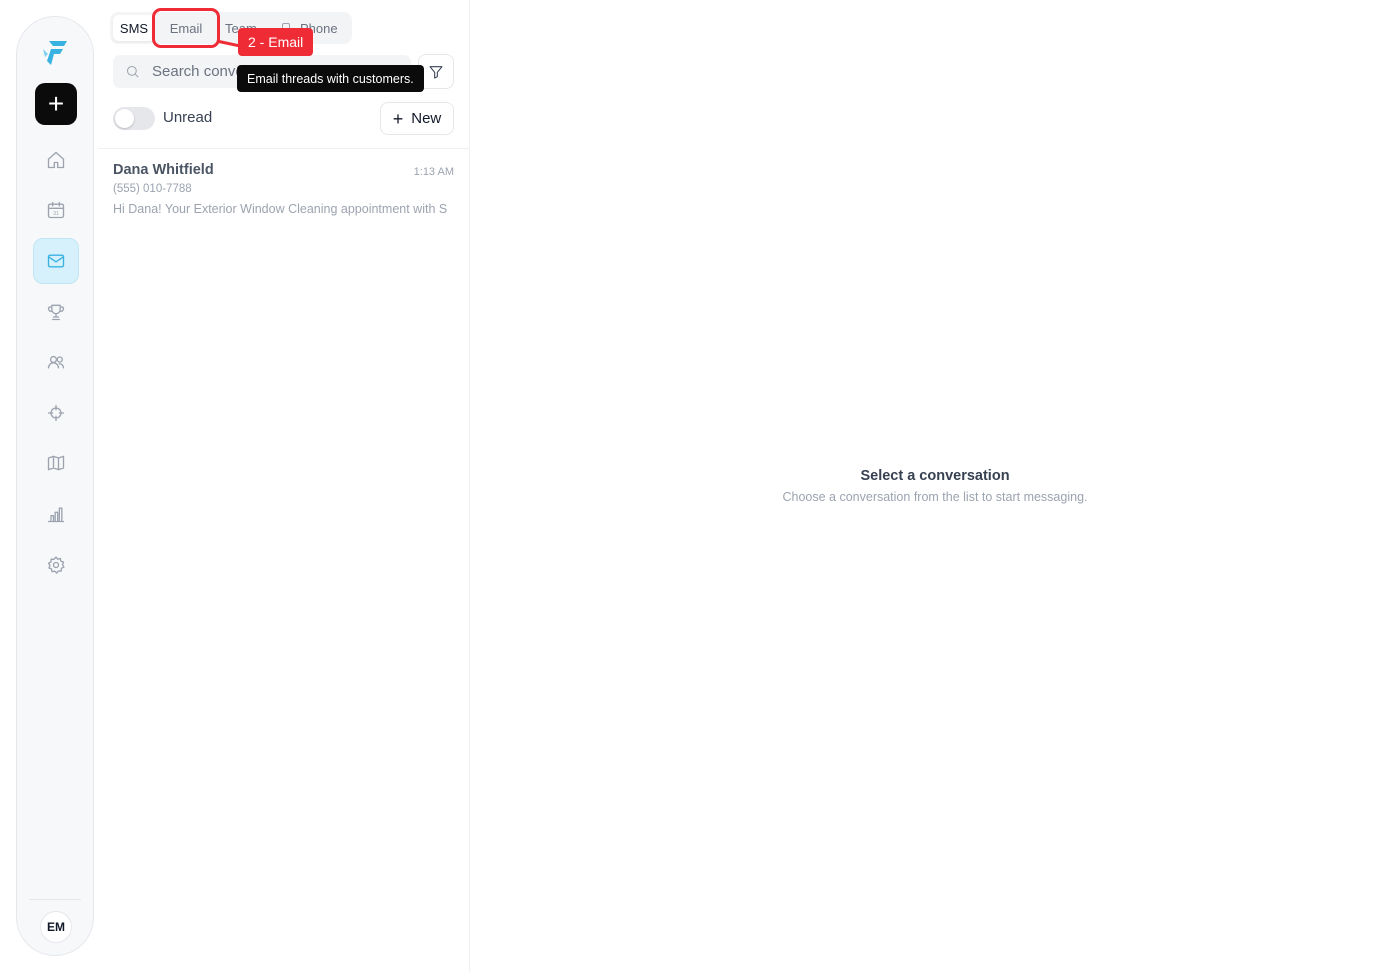 This screenshot has height=972, width=1400. I want to click on gear-icon, so click(56, 565).